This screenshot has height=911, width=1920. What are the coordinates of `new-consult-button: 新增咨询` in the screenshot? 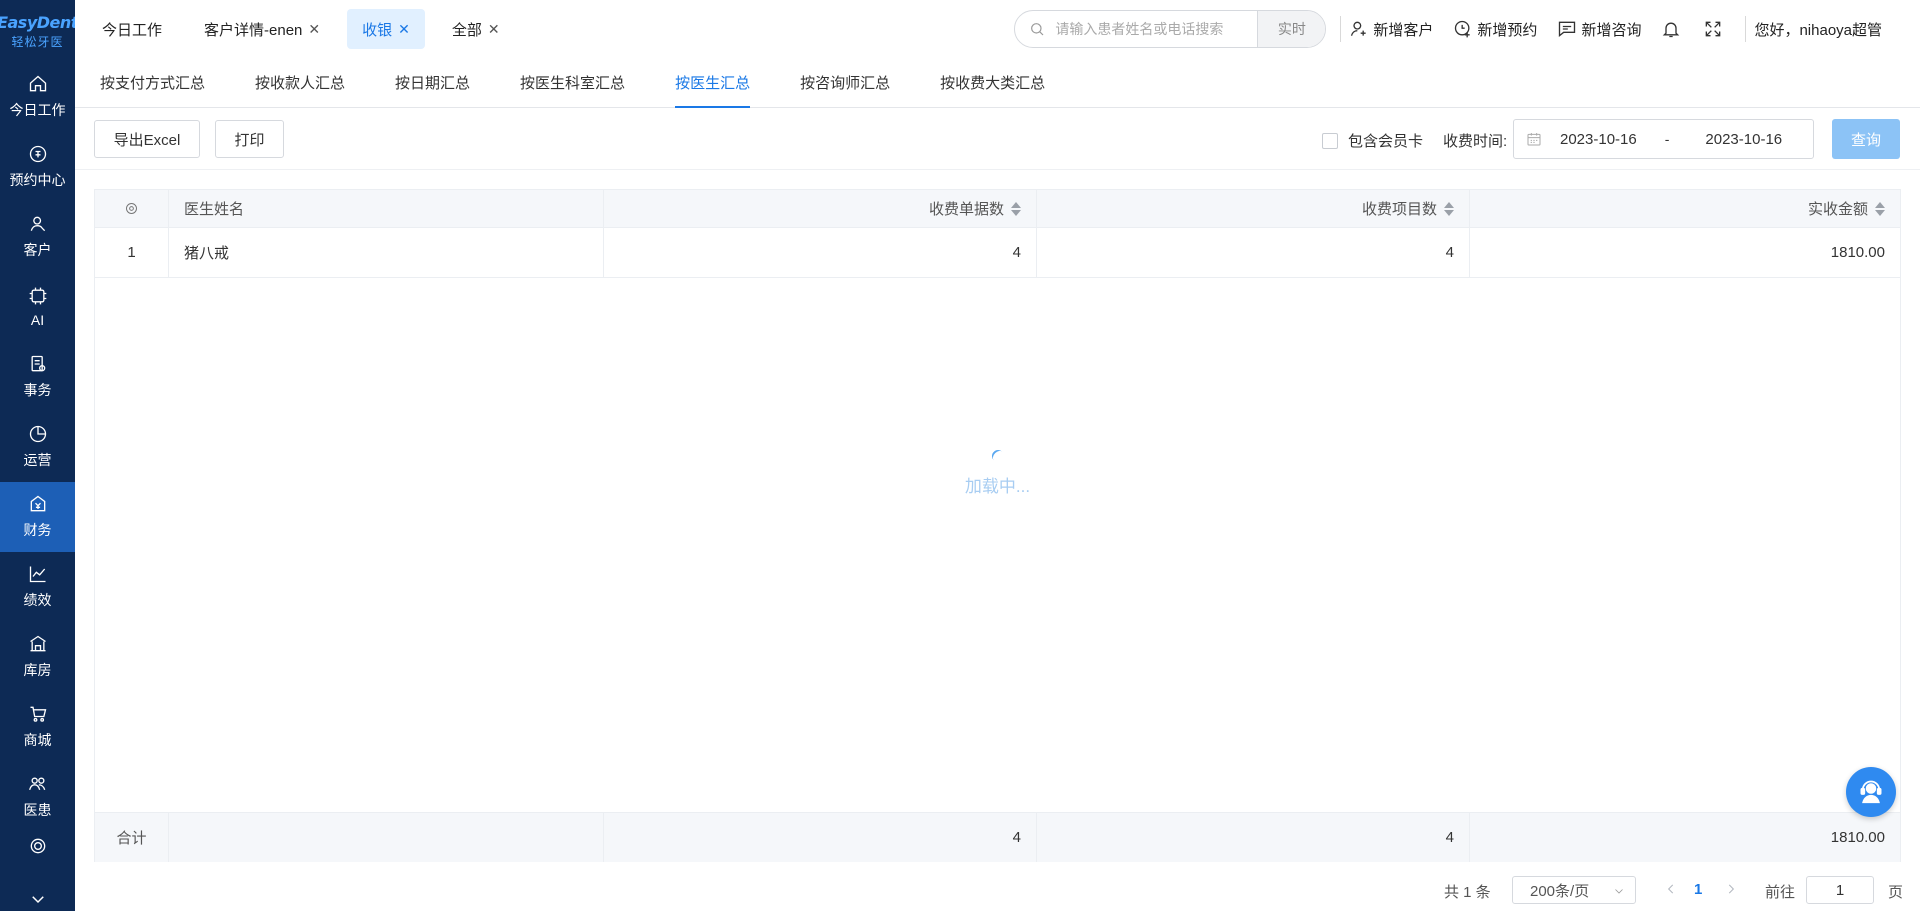 It's located at (1599, 29).